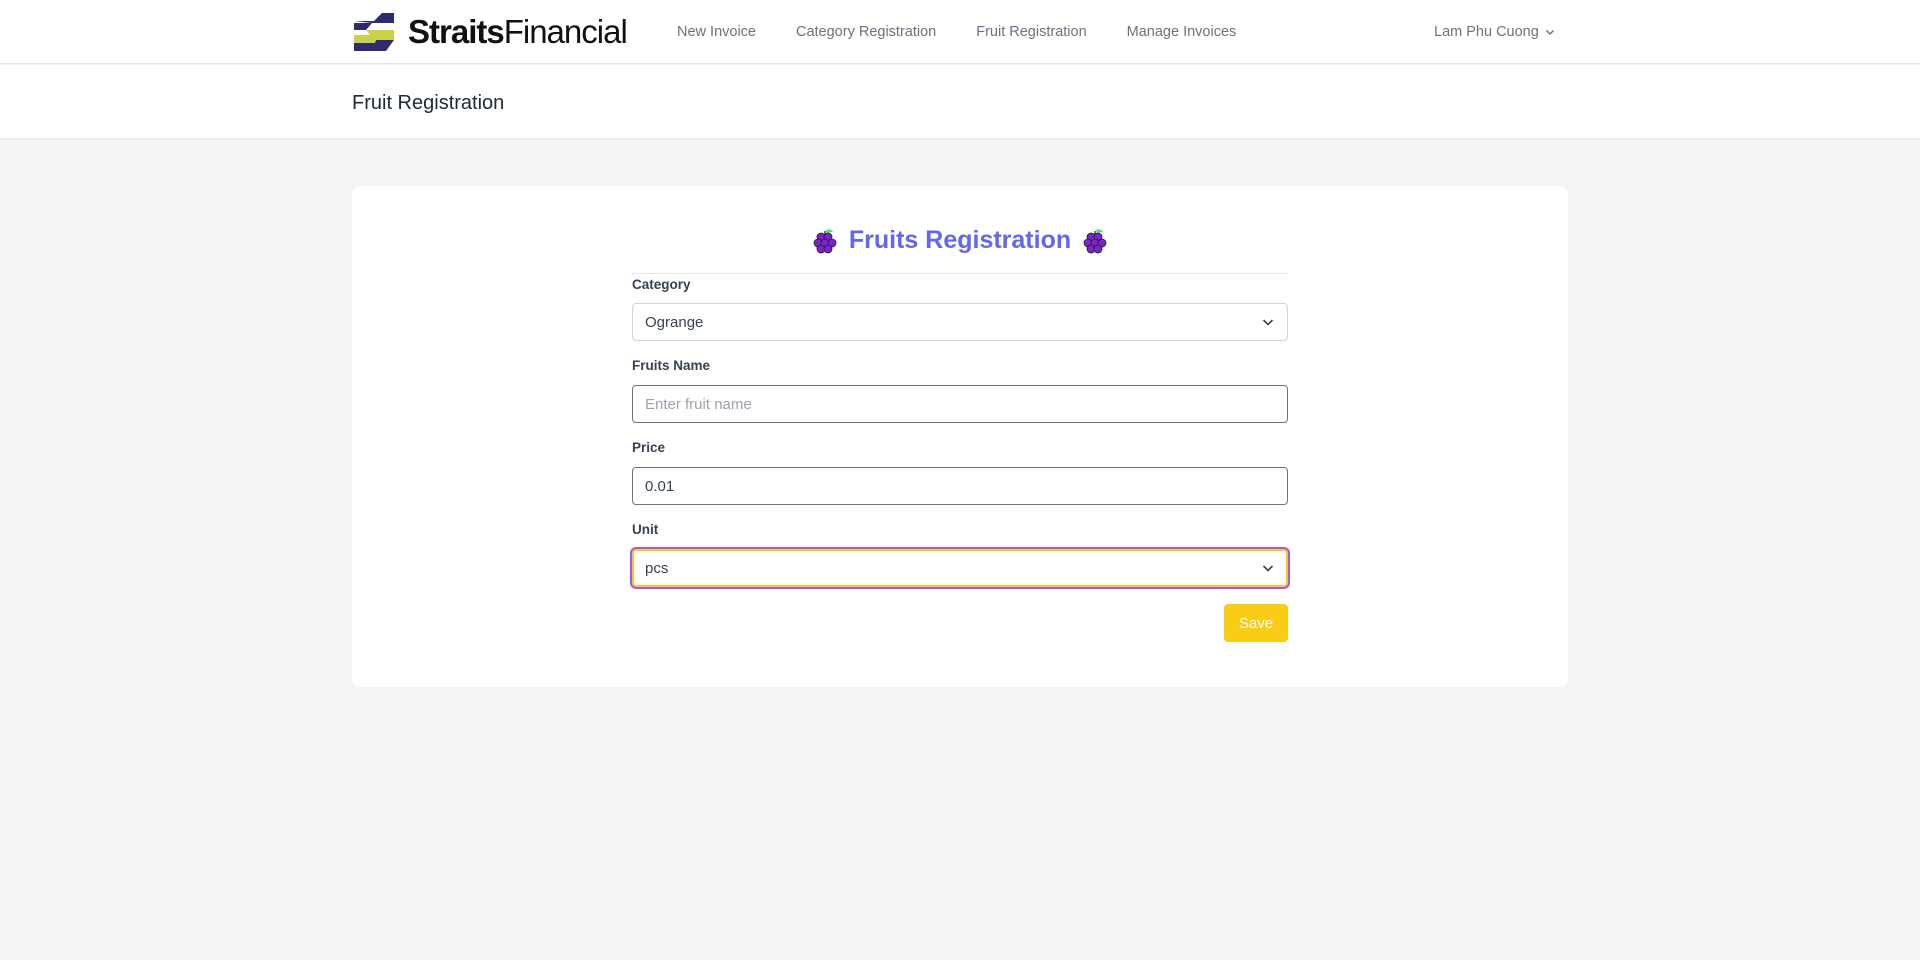 This screenshot has height=960, width=1920. What do you see at coordinates (428, 103) in the screenshot?
I see `page-title: Fruit Registration` at bounding box center [428, 103].